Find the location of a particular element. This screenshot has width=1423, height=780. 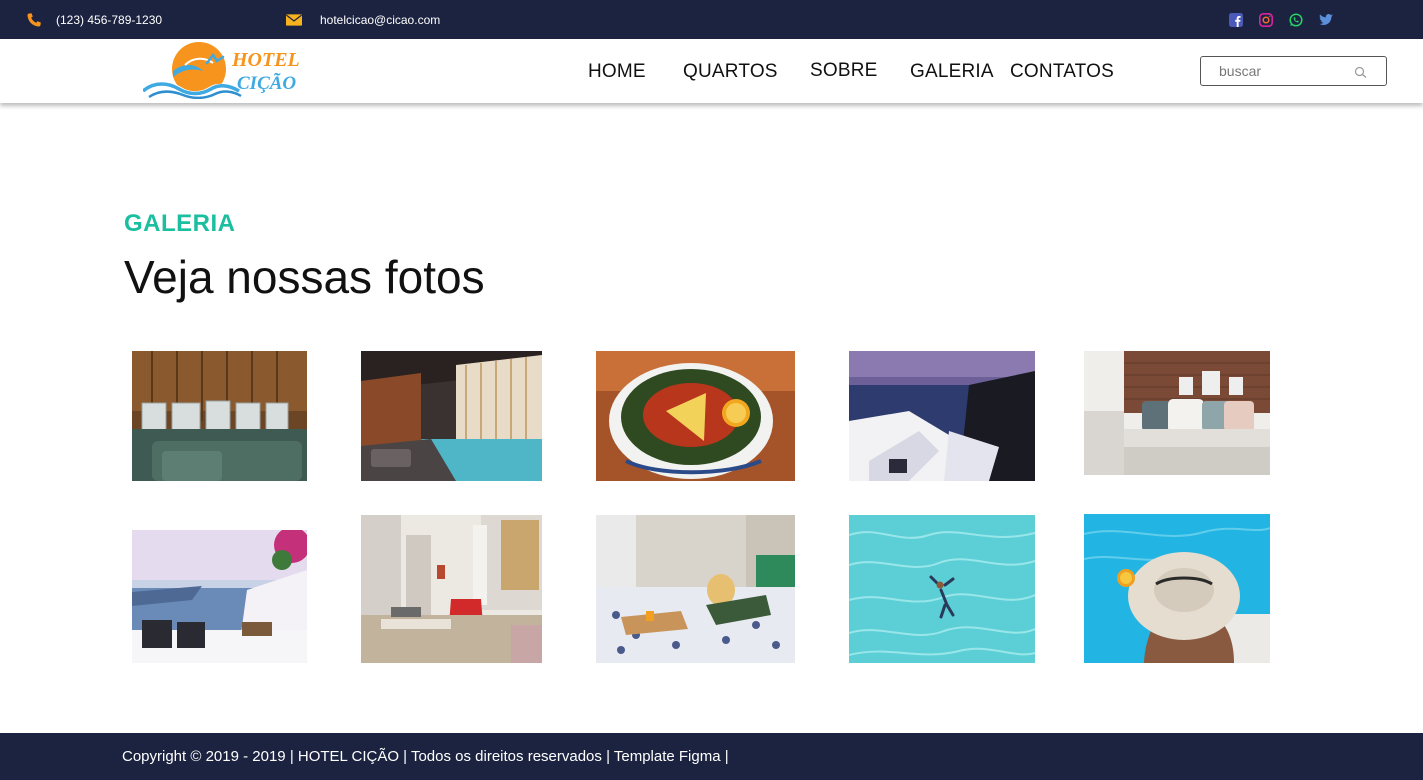

nav-contatos: CONTATOS is located at coordinates (1062, 72).